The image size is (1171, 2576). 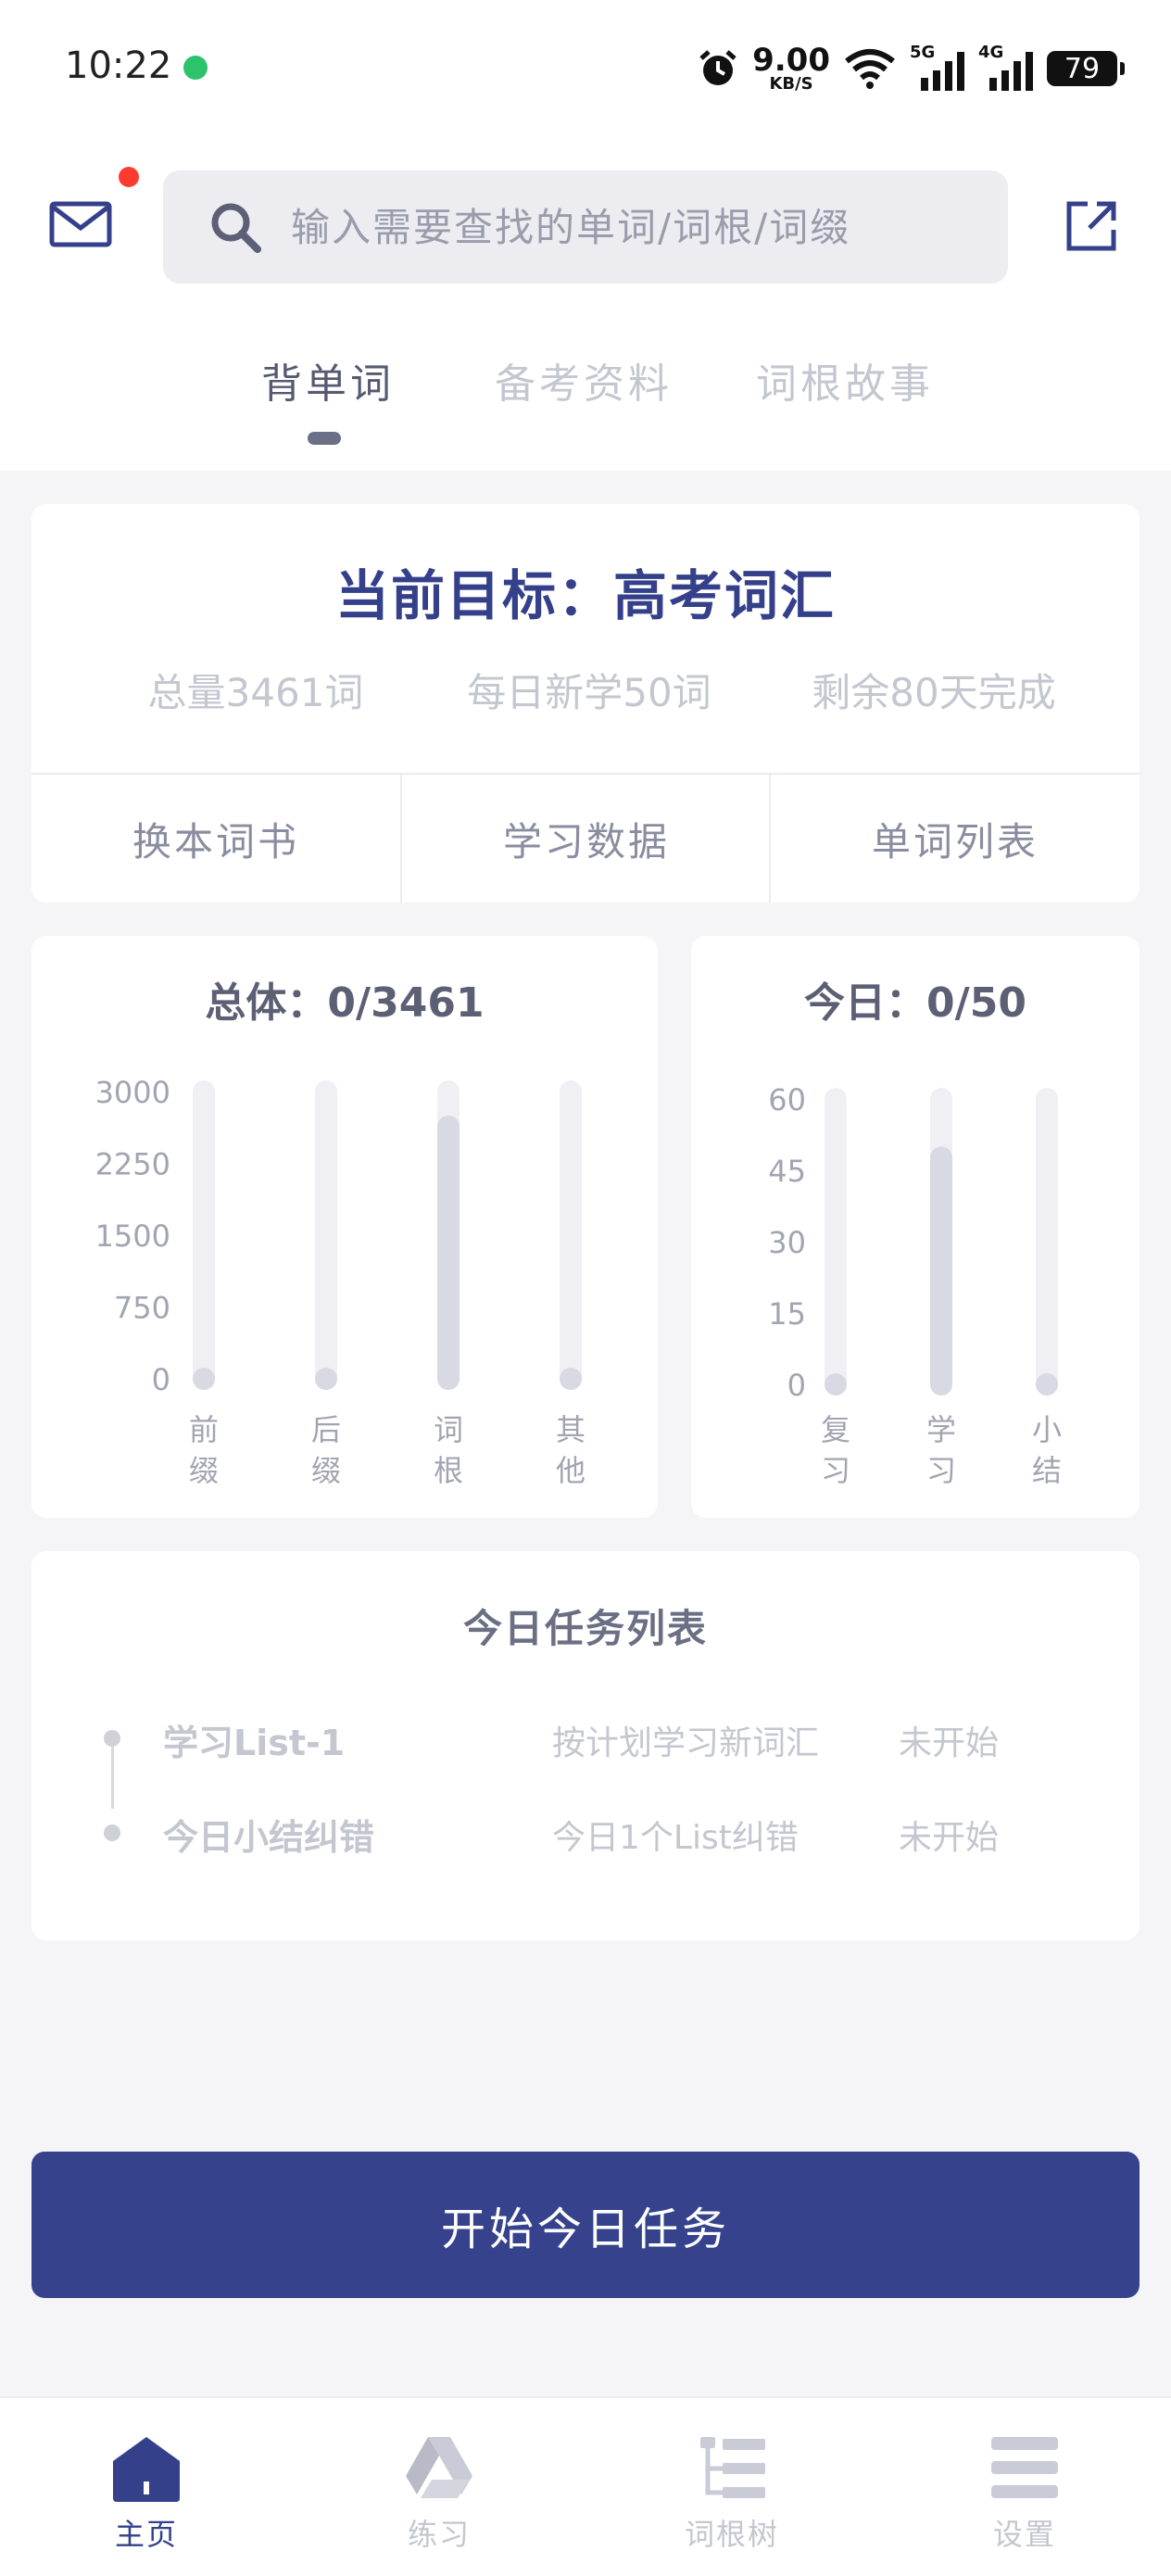 I want to click on message-notification-icon, so click(x=196, y=68).